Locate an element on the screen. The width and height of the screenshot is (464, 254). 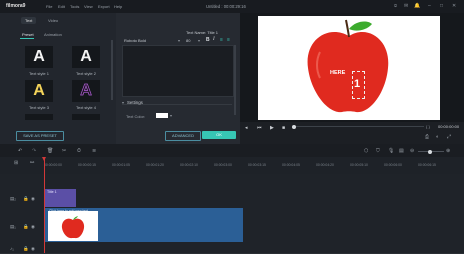
save-as-preset-button: SAVE AS PRESET is located at coordinates (40, 136).